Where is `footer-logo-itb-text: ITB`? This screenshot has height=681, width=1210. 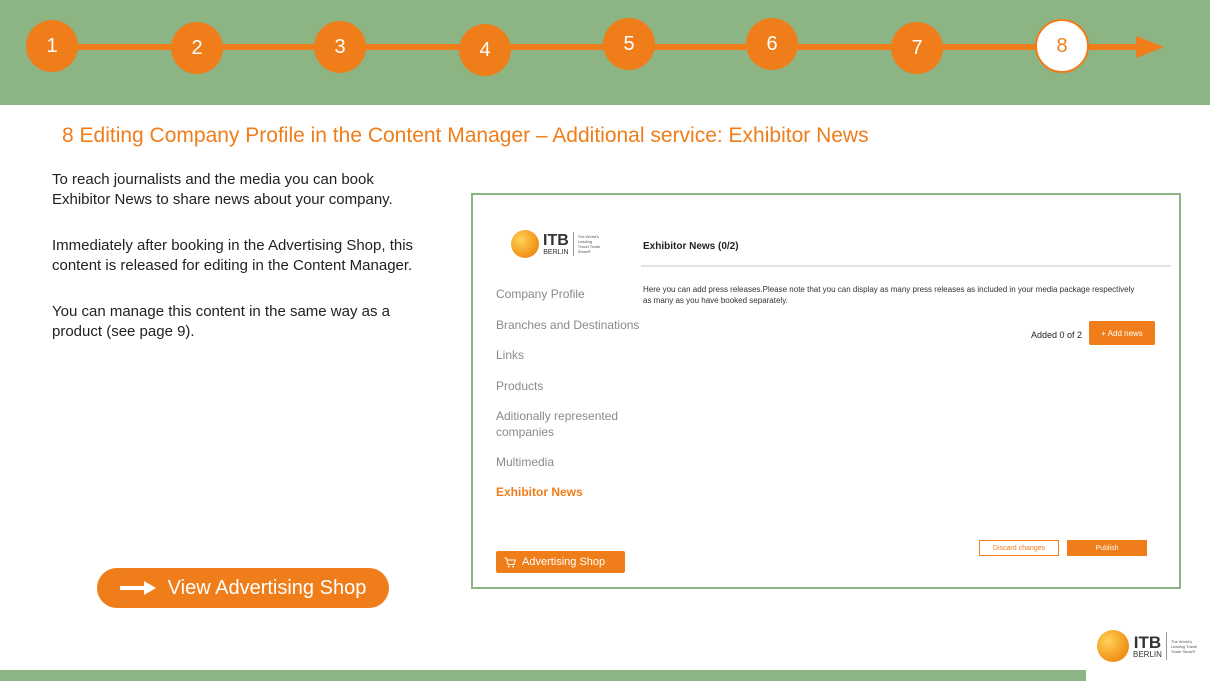
footer-logo-itb-text: ITB is located at coordinates (1147, 642).